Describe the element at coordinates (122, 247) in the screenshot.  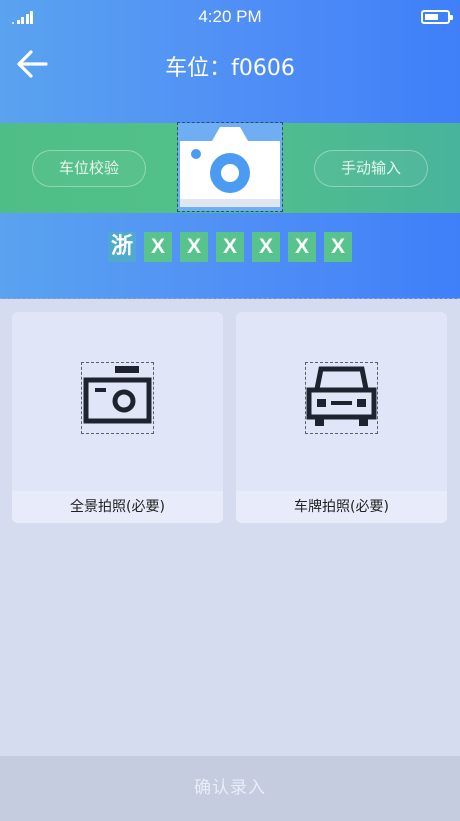
I see `plate-province: 浙` at that location.